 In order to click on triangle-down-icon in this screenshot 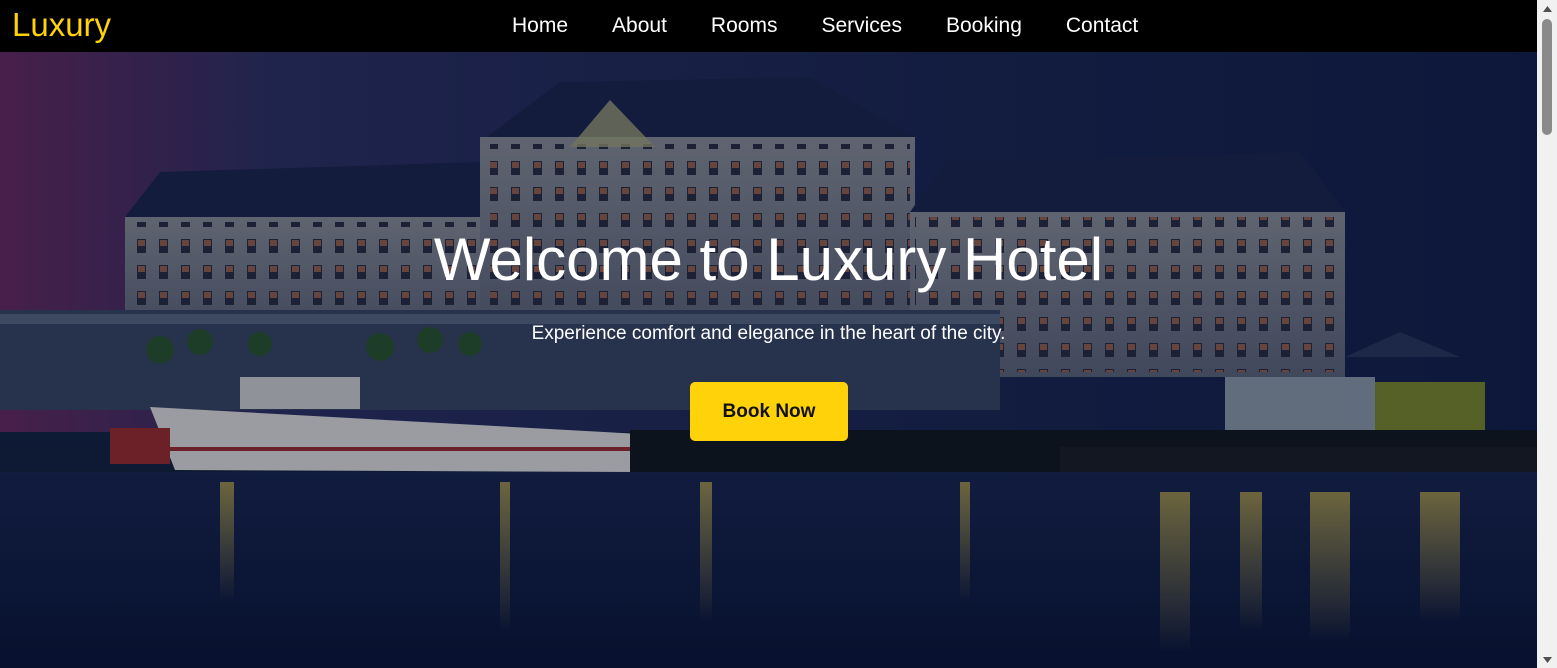, I will do `click(1547, 659)`.